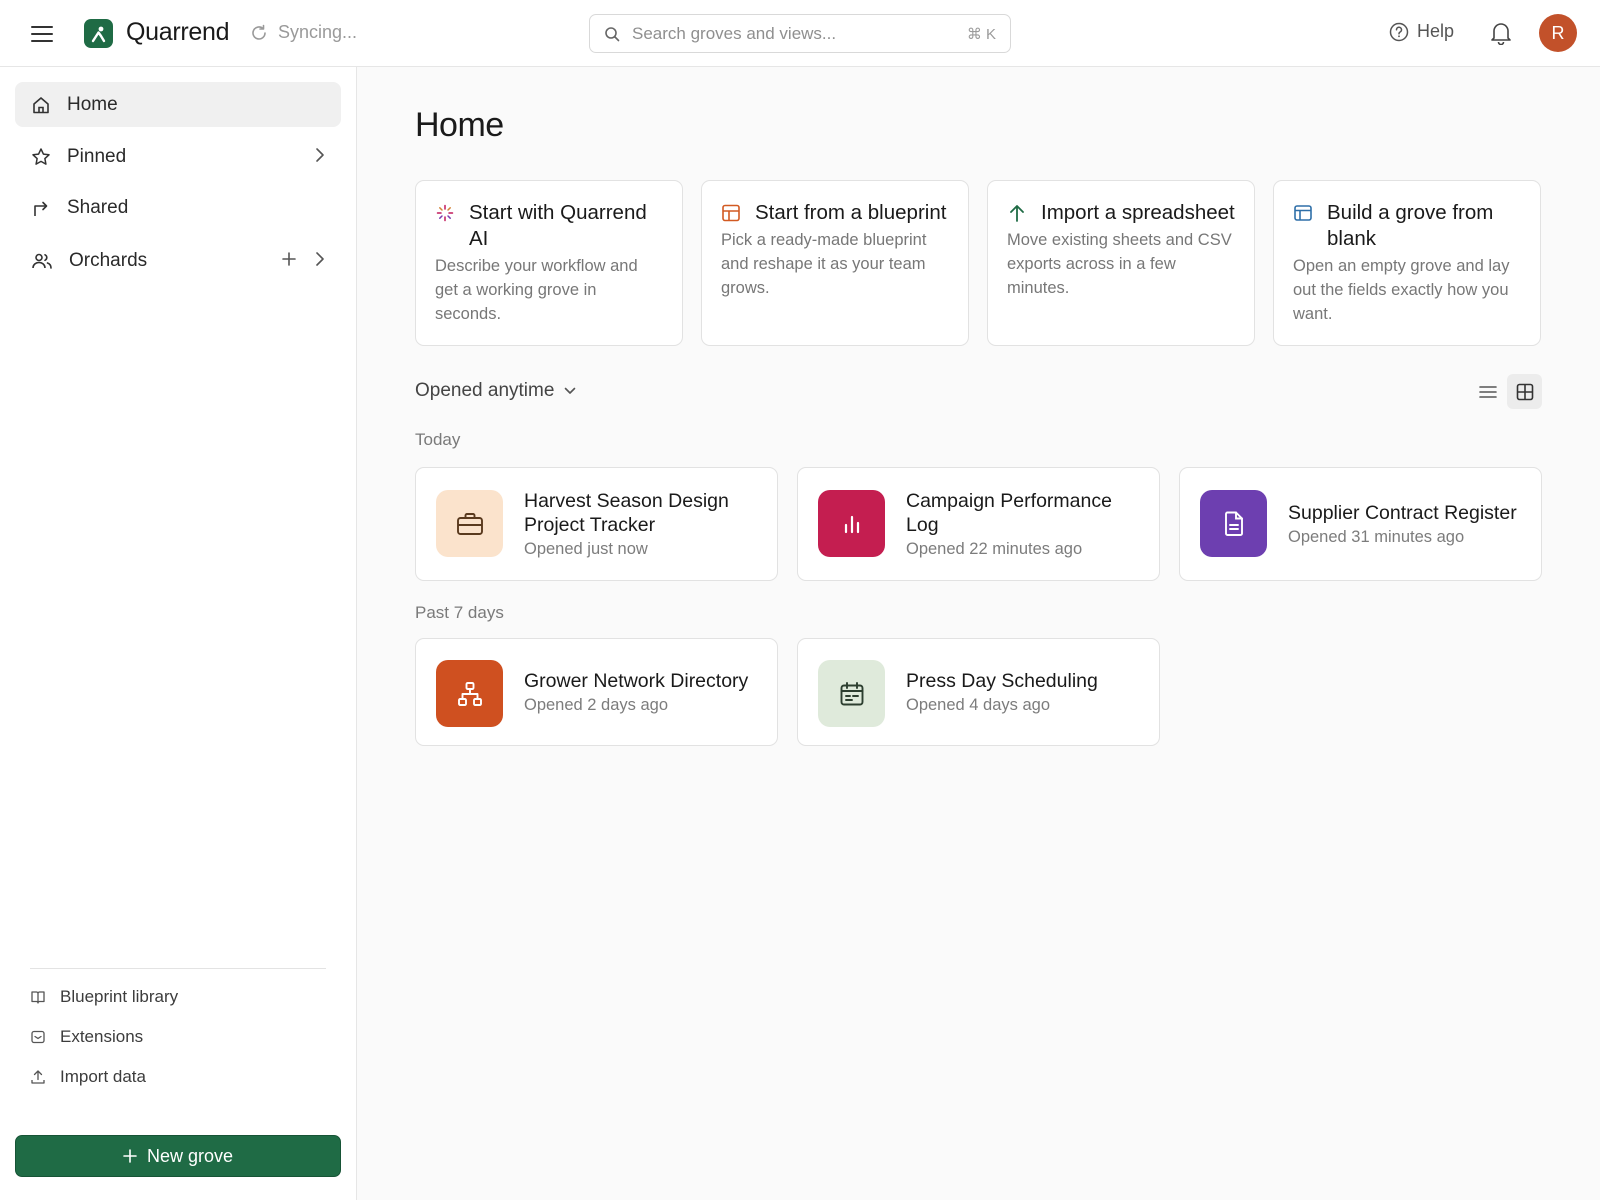 Image resolution: width=1600 pixels, height=1200 pixels. Describe the element at coordinates (1436, 31) in the screenshot. I see `help-label: Help` at that location.